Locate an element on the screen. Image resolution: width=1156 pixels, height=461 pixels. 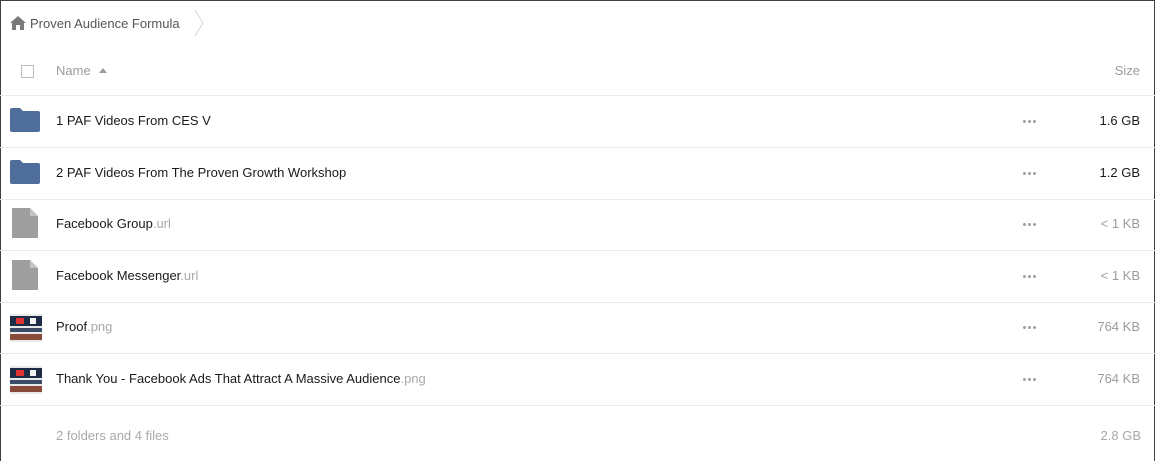
file-size: 1.2 GB is located at coordinates (1119, 172).